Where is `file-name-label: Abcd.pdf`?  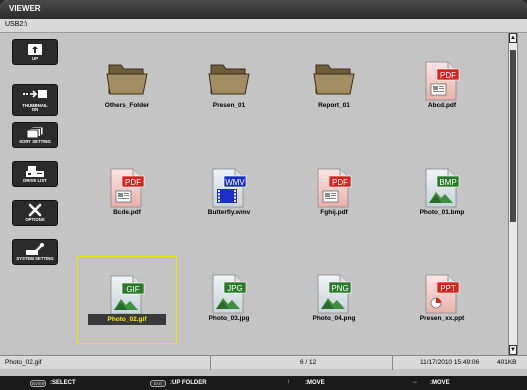
file-name-label: Abcd.pdf is located at coordinates (442, 105).